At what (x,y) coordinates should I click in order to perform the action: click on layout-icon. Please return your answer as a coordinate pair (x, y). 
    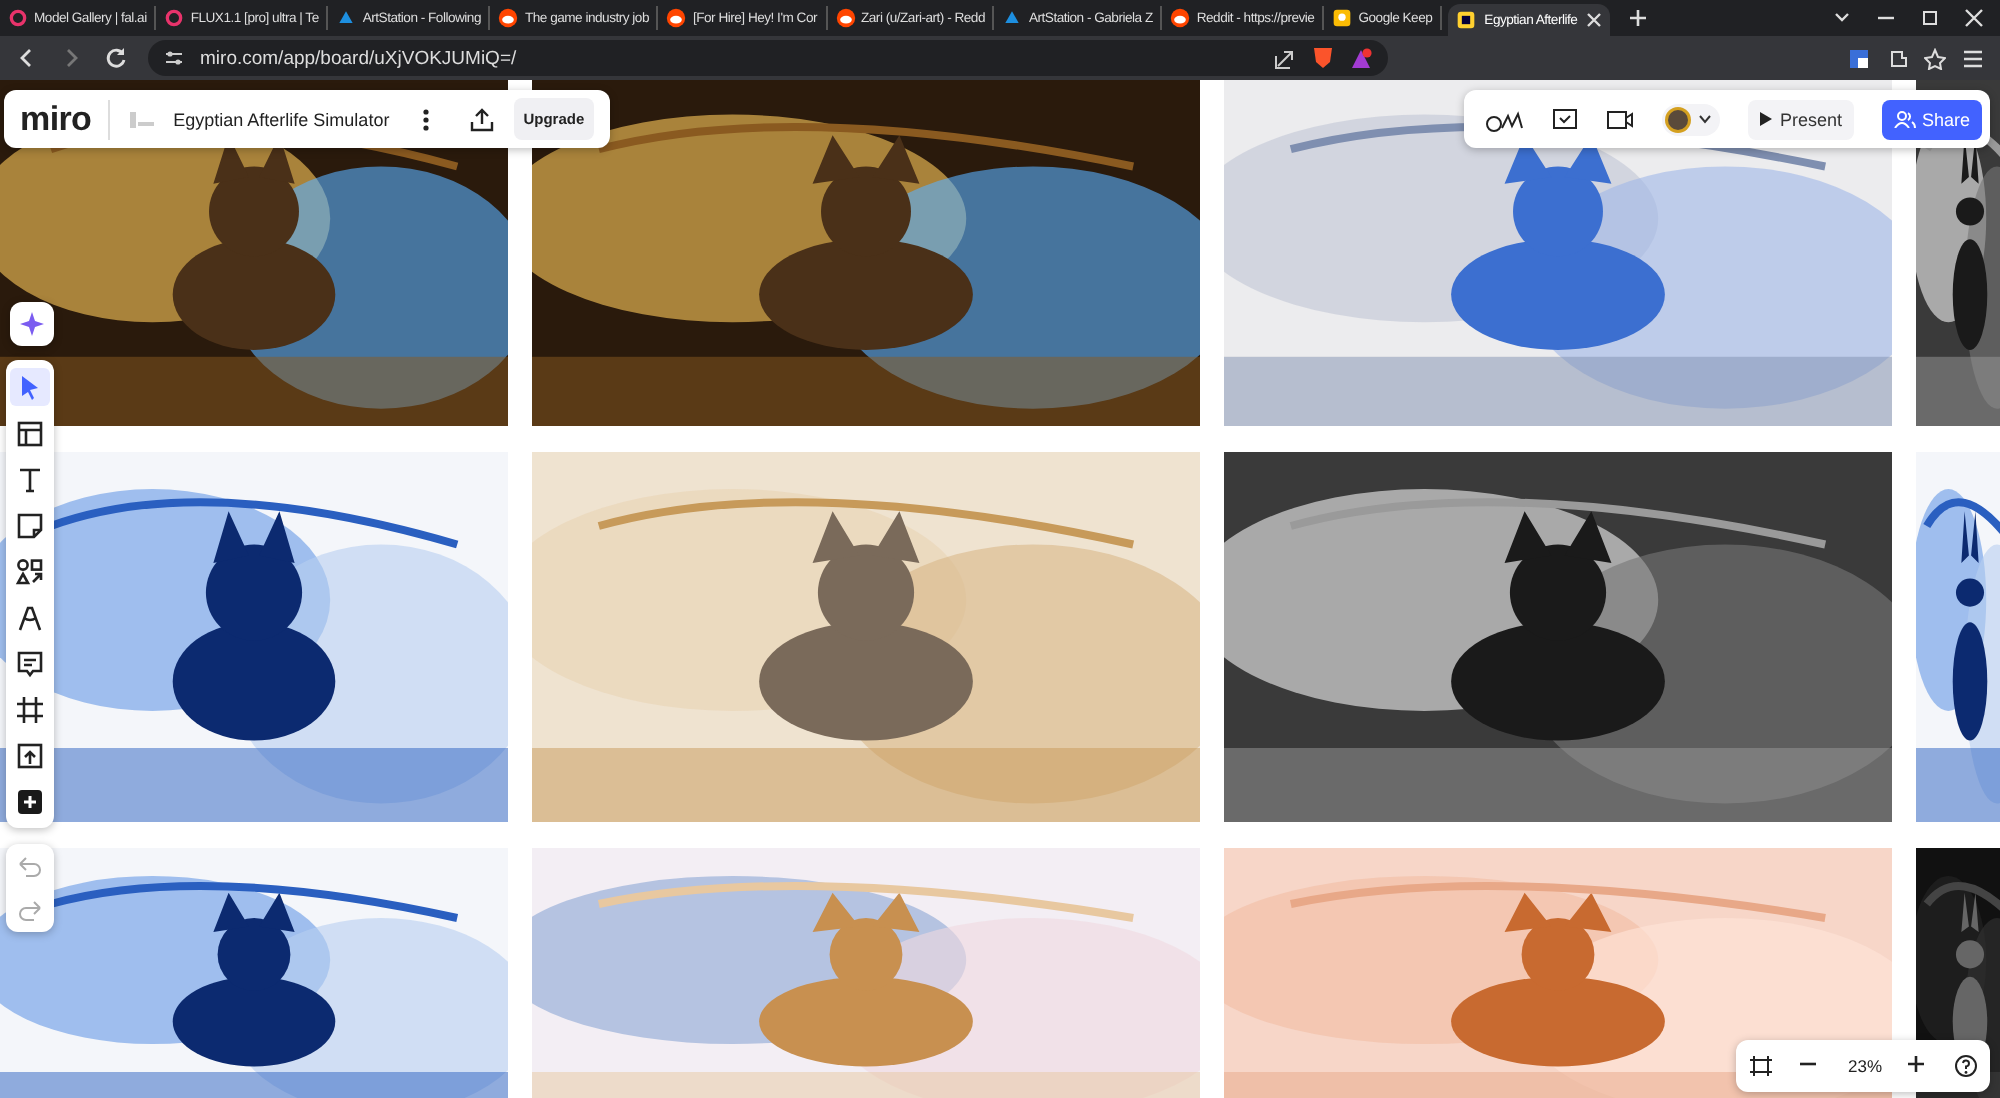
    Looking at the image, I should click on (30, 433).